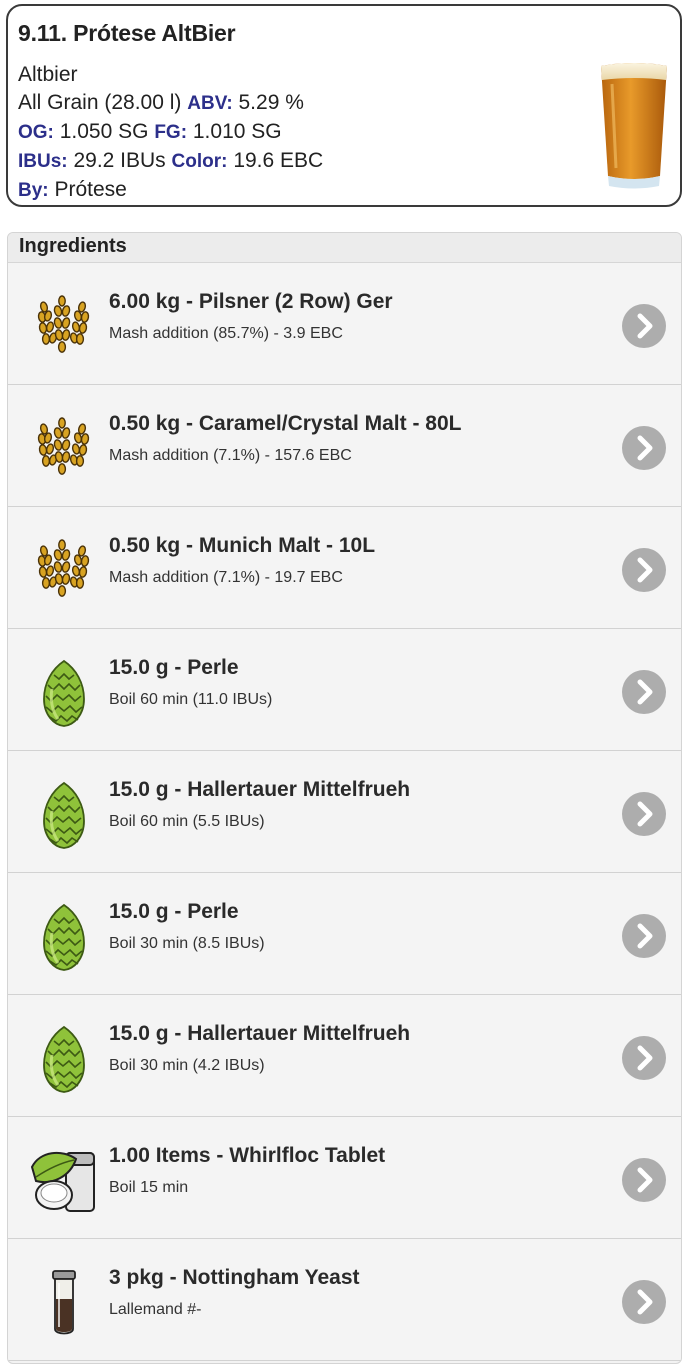 Image resolution: width=685 pixels, height=1367 pixels. I want to click on ingredient-name: 3 pkg - Nottingham Yeast, so click(234, 1277).